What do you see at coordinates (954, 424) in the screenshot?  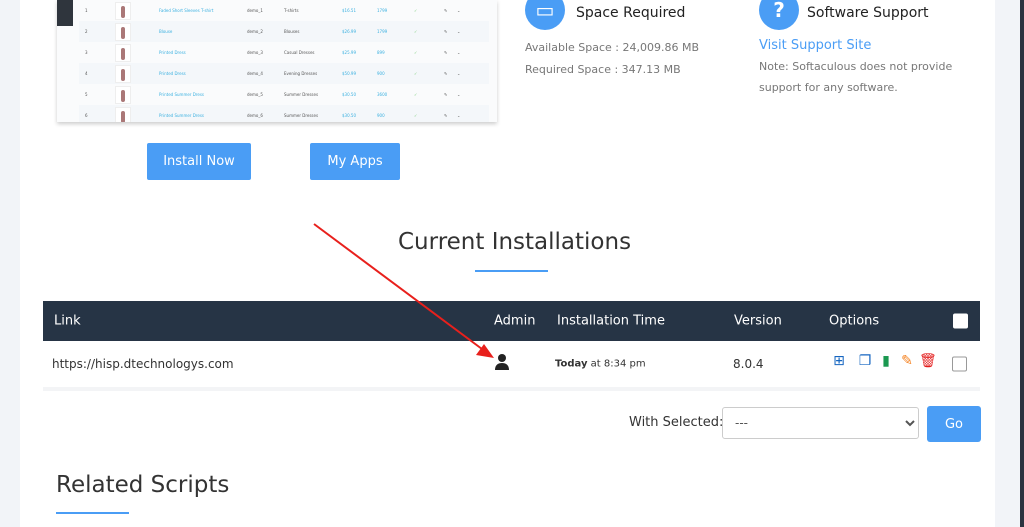 I see `go-button: Go` at bounding box center [954, 424].